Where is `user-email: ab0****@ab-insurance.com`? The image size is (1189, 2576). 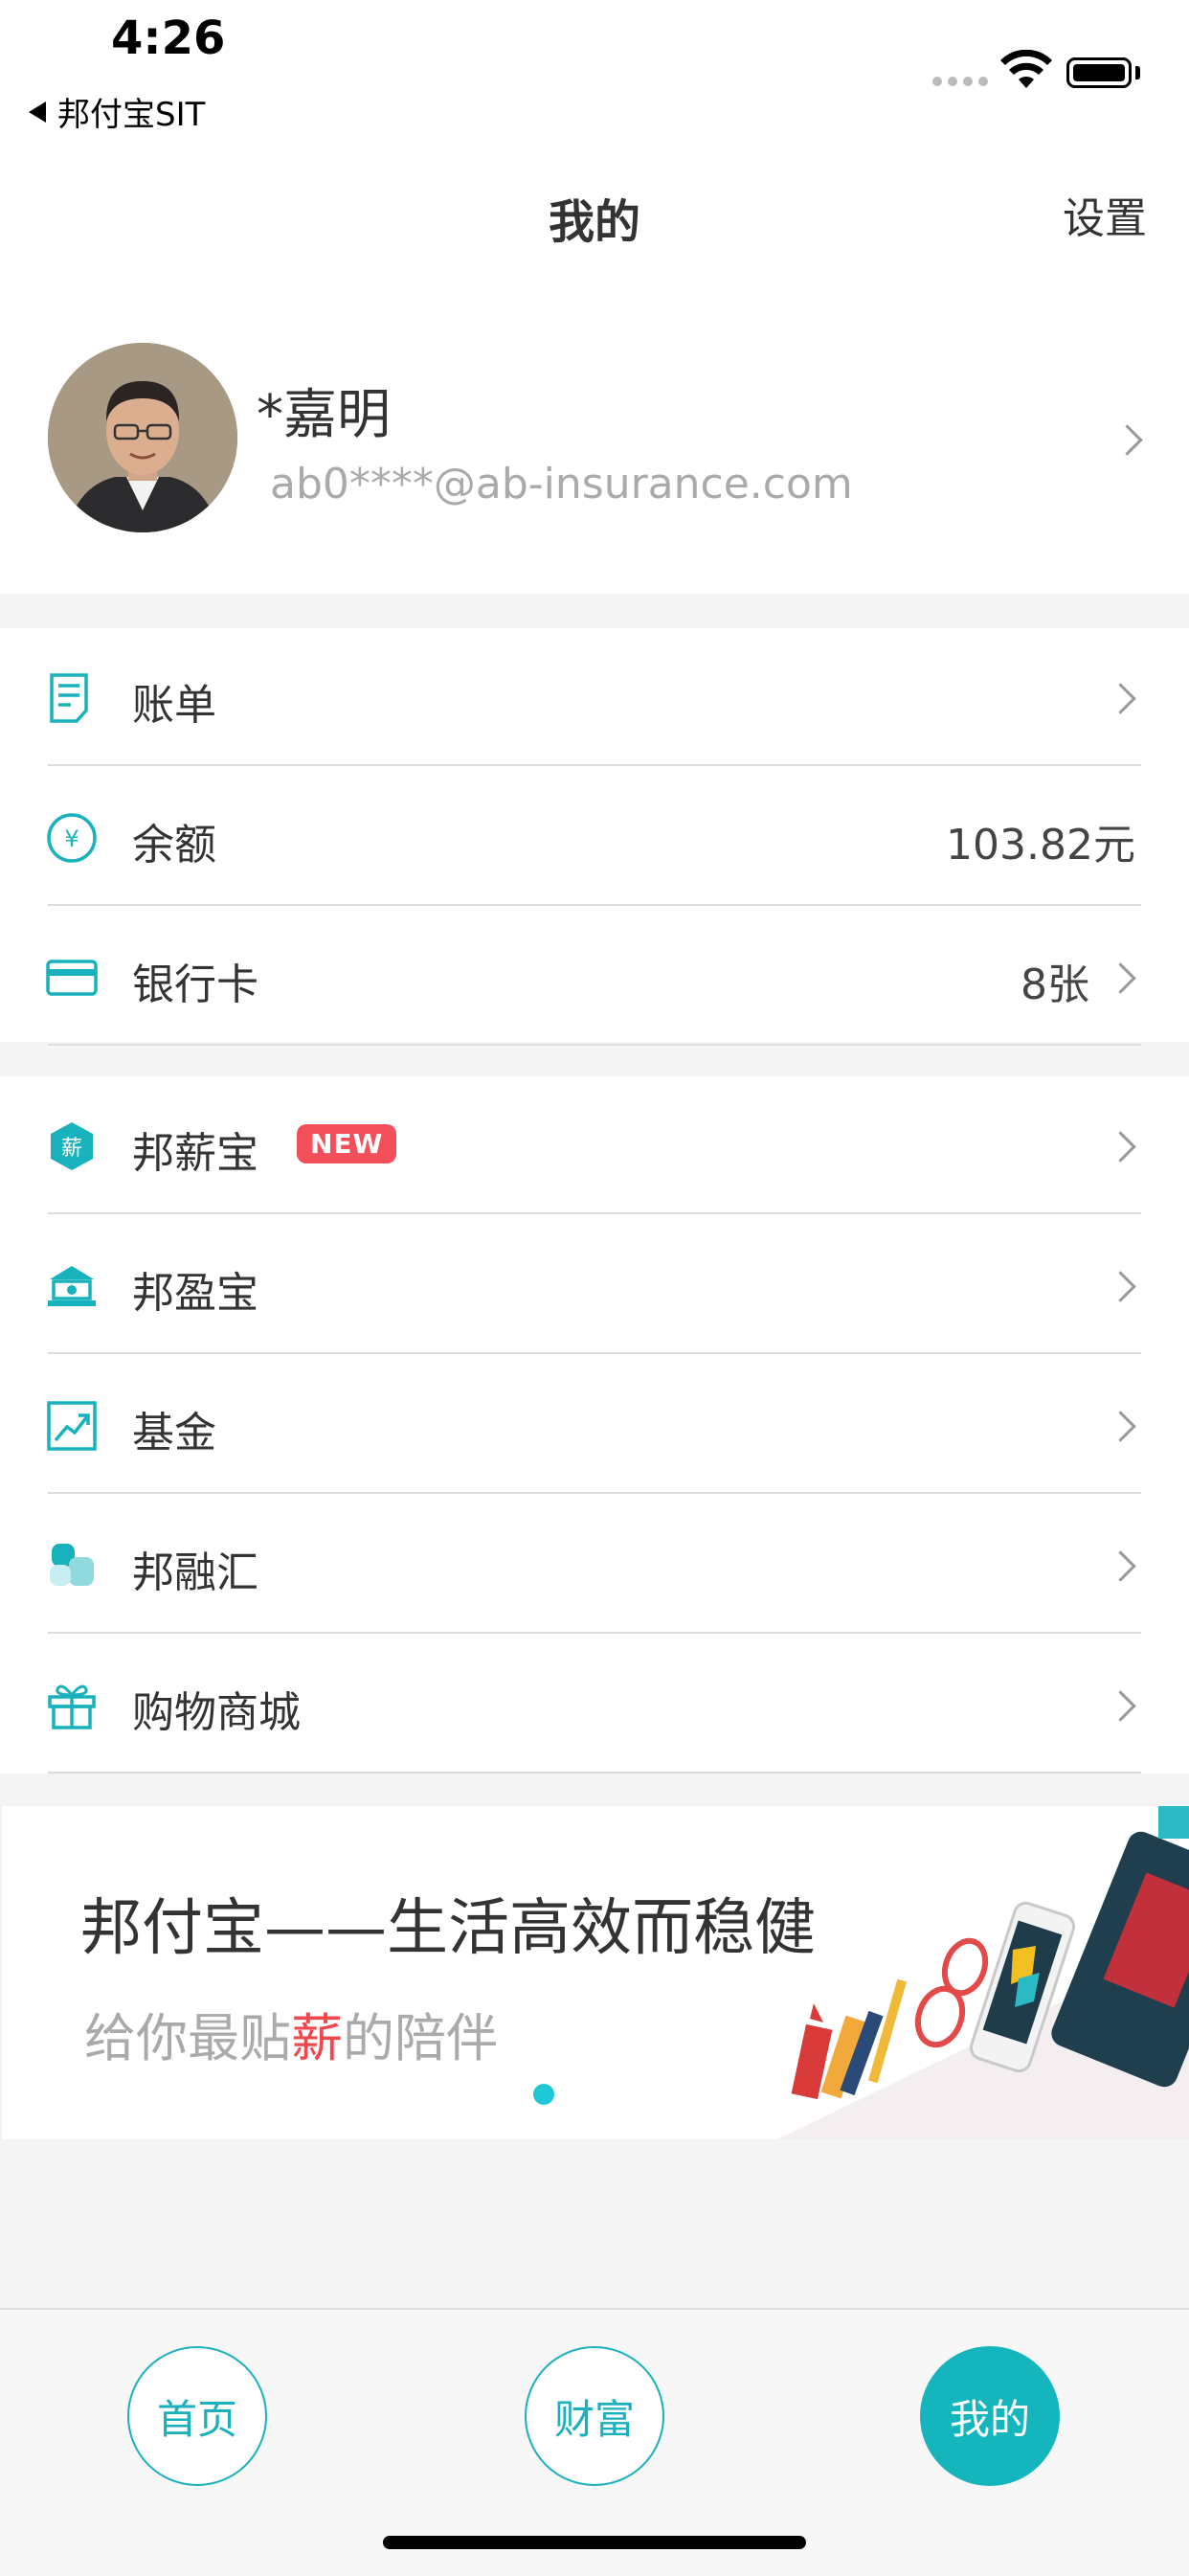 user-email: ab0****@ab-insurance.com is located at coordinates (561, 484).